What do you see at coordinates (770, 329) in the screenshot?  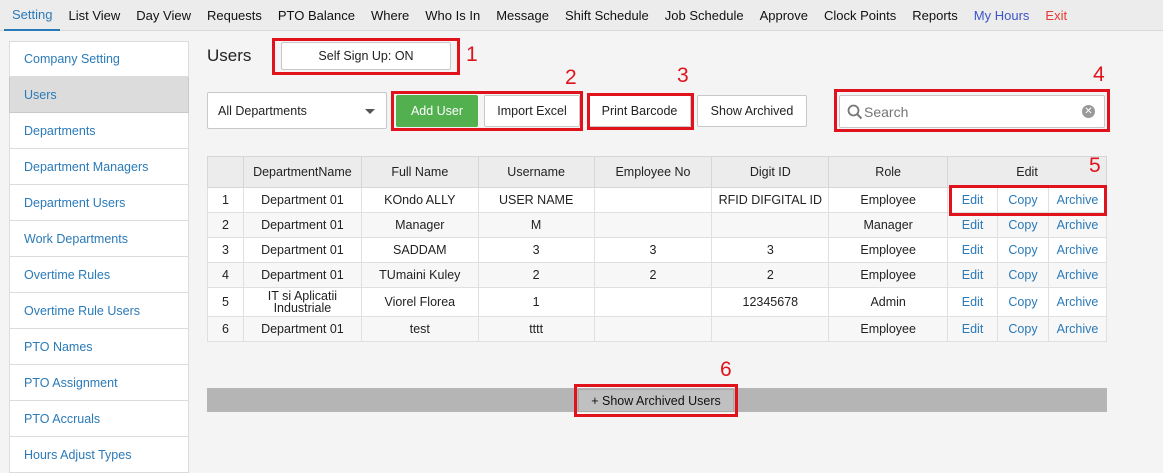 I see `cell-digit-id` at bounding box center [770, 329].